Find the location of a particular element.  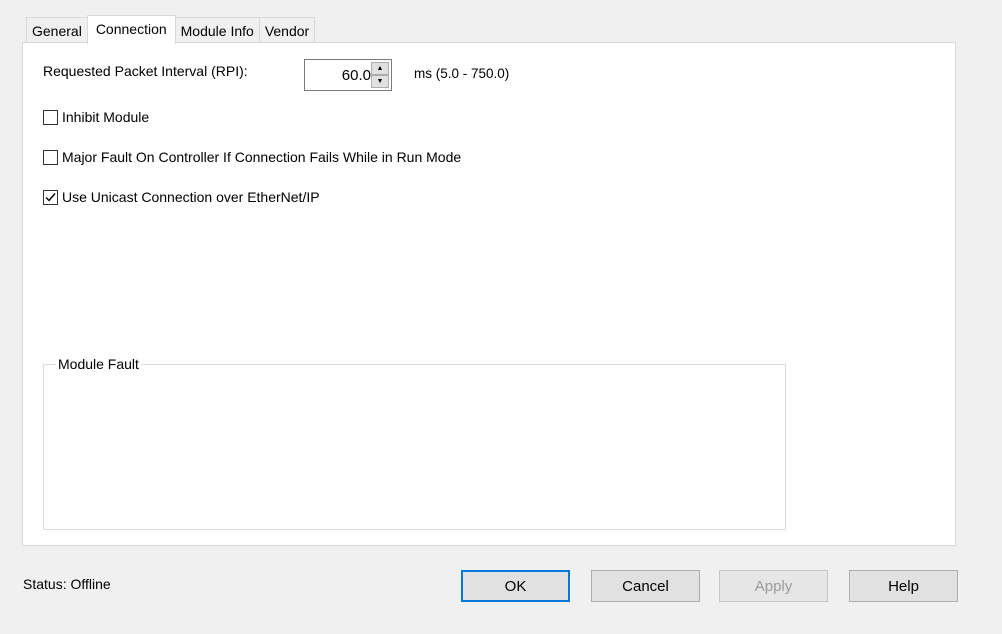

unicast-option: Use Unicast Connection over EtherNet/IP is located at coordinates (181, 197).